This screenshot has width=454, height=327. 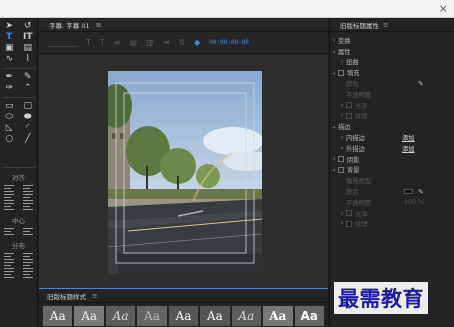 I want to click on align-horizontal-center-icon, so click(x=9, y=197).